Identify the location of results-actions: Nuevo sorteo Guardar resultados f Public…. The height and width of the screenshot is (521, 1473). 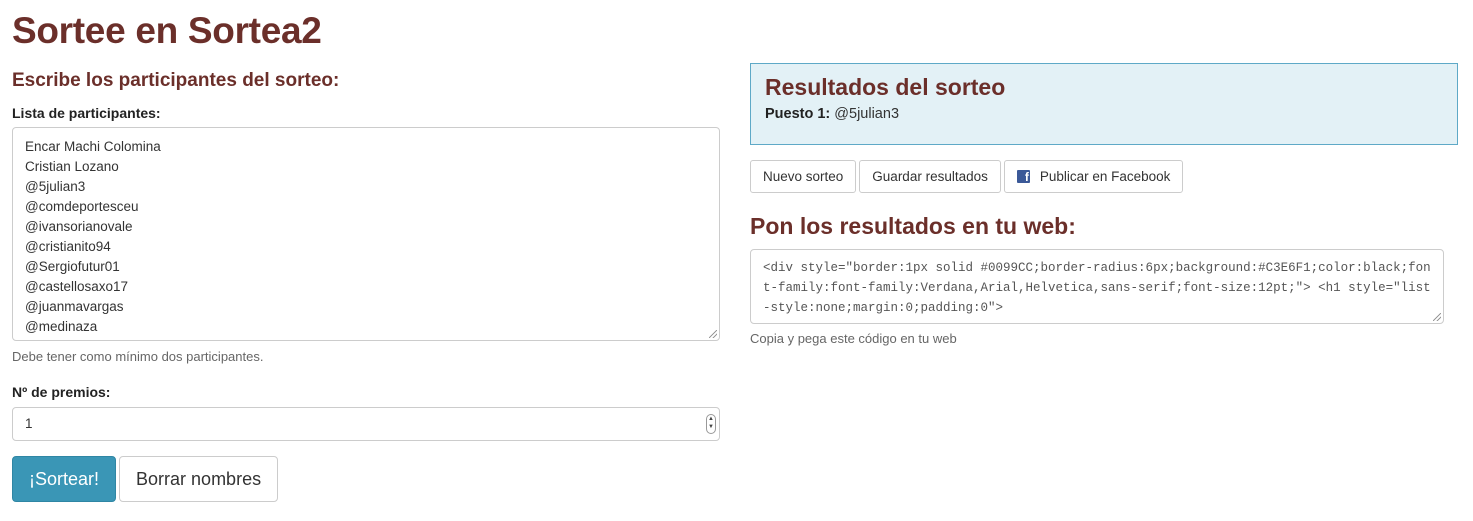
(1097, 176).